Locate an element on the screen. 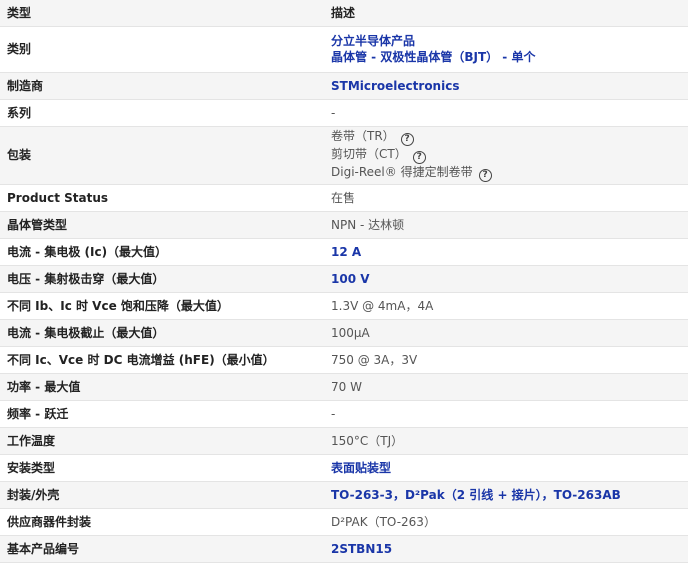 This screenshot has width=688, height=567. table-row: 不同 Ib、Ic 时 Vce 饱和压降（最大值） 1.3V @ 4mA，4A is located at coordinates (344, 306).